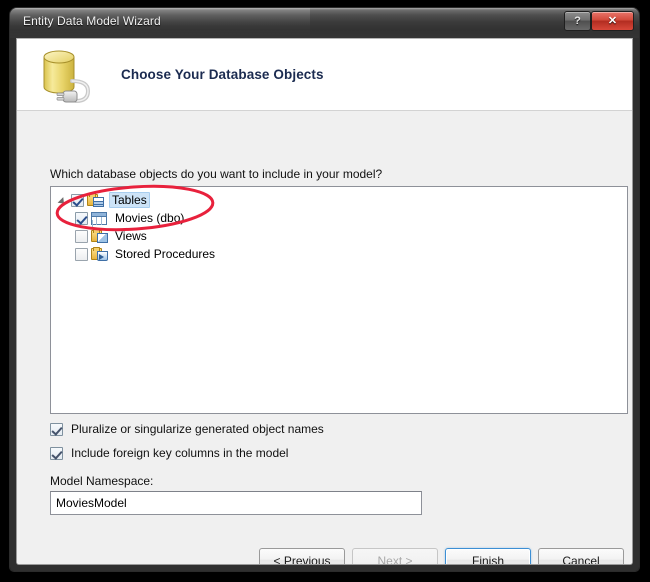 This screenshot has height=582, width=650. I want to click on previous-button: < Previous, so click(302, 556).